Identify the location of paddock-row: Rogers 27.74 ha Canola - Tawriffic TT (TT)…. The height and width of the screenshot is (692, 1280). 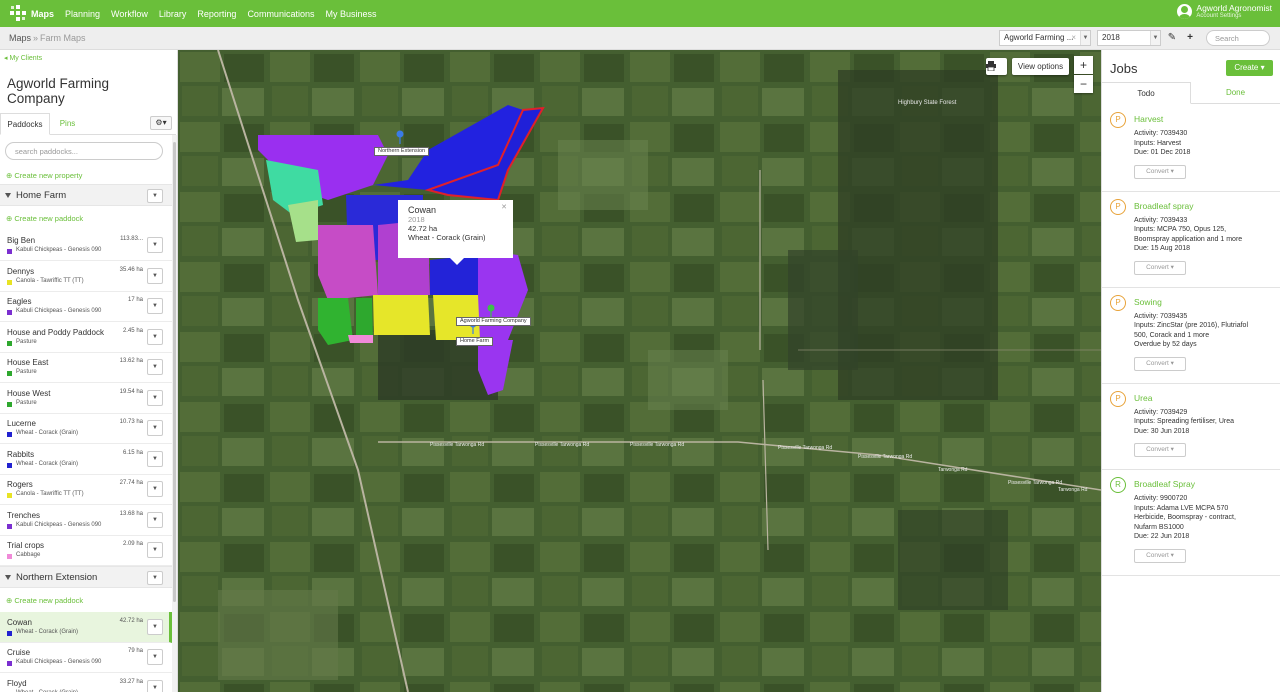
(86, 489).